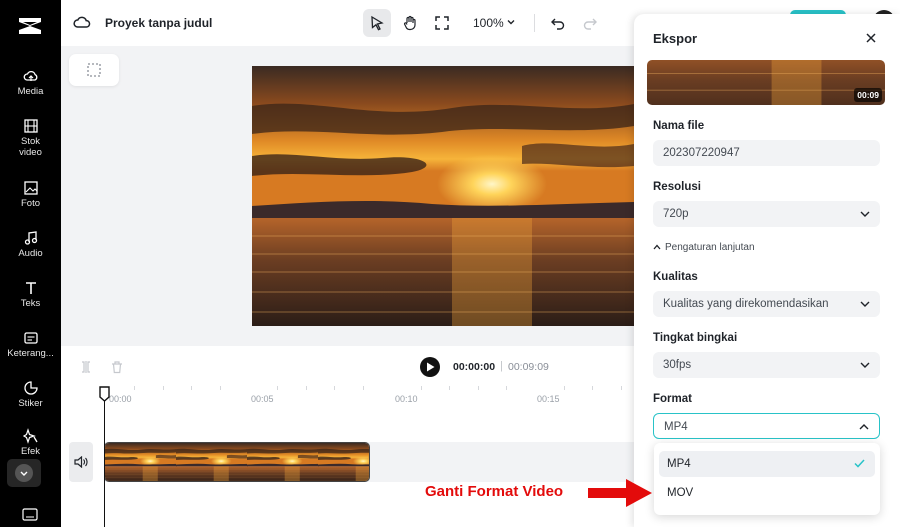 This screenshot has width=900, height=527. What do you see at coordinates (767, 464) in the screenshot?
I see `format-option-mp4: MP4` at bounding box center [767, 464].